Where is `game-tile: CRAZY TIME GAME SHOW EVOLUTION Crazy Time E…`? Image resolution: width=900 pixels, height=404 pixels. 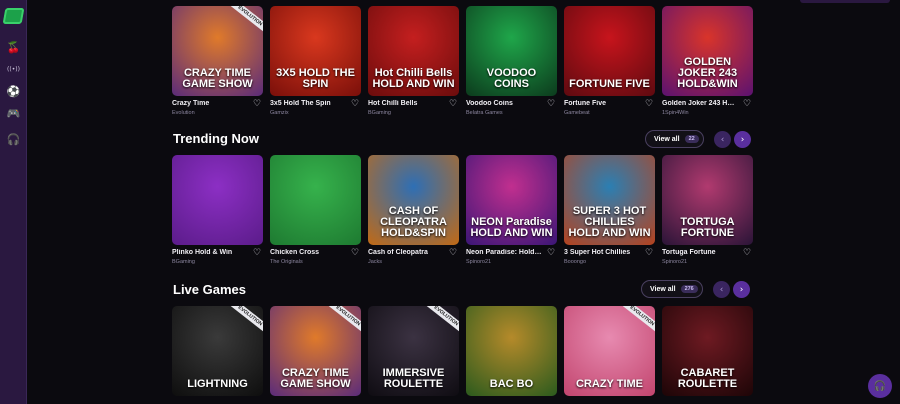 game-tile: CRAZY TIME GAME SHOW EVOLUTION Crazy Time E… is located at coordinates (217, 64).